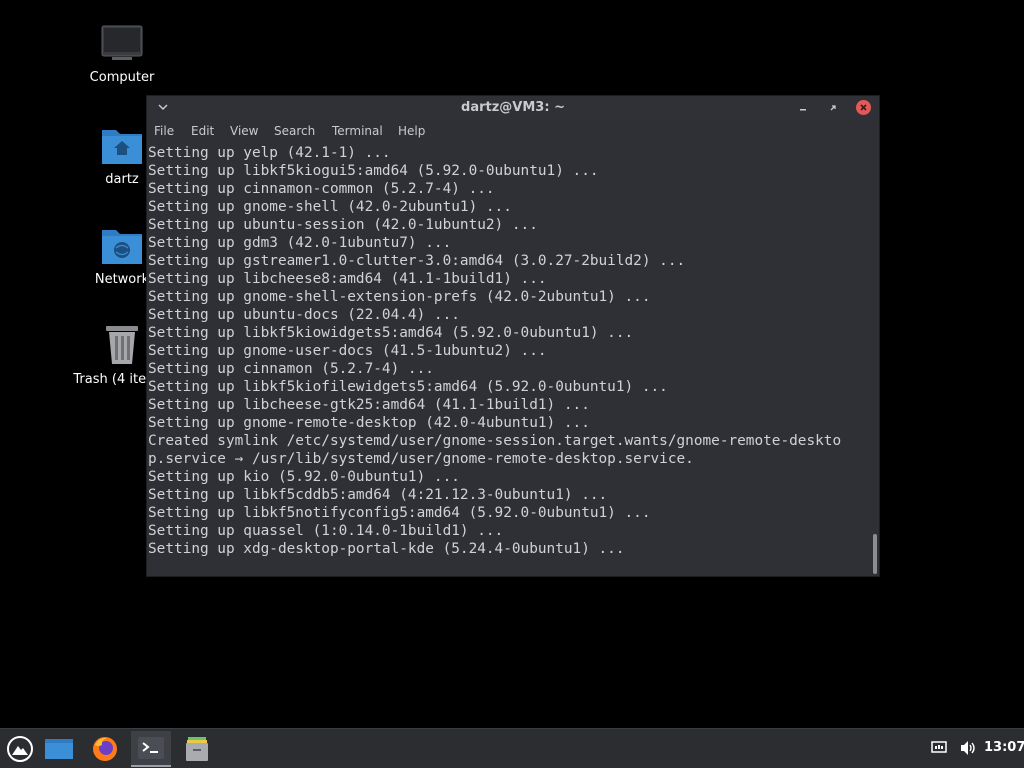  I want to click on menu-help: Help, so click(411, 131).